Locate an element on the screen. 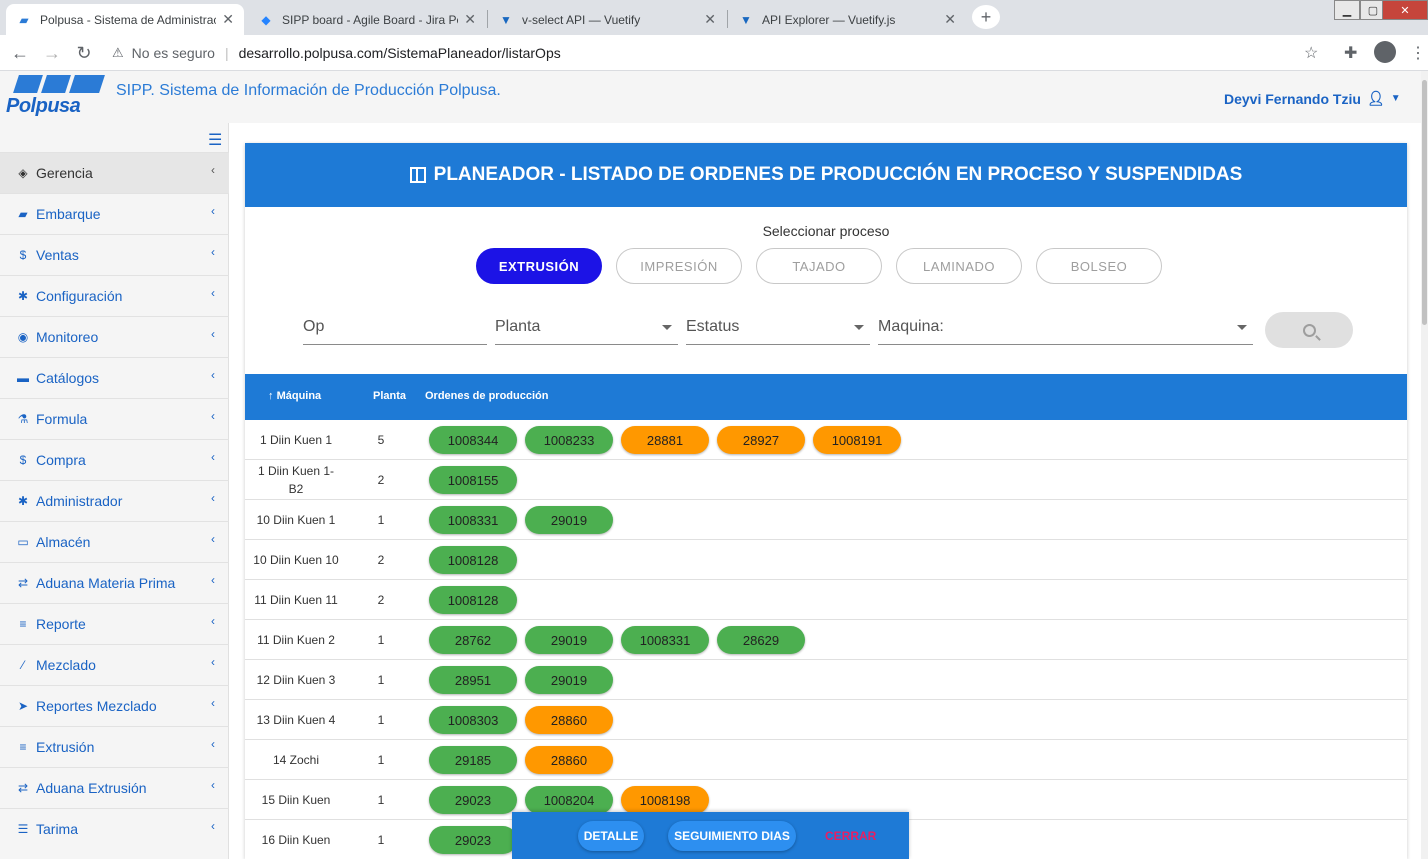 This screenshot has height=859, width=1428. profile-avatar-icon is located at coordinates (1385, 52).